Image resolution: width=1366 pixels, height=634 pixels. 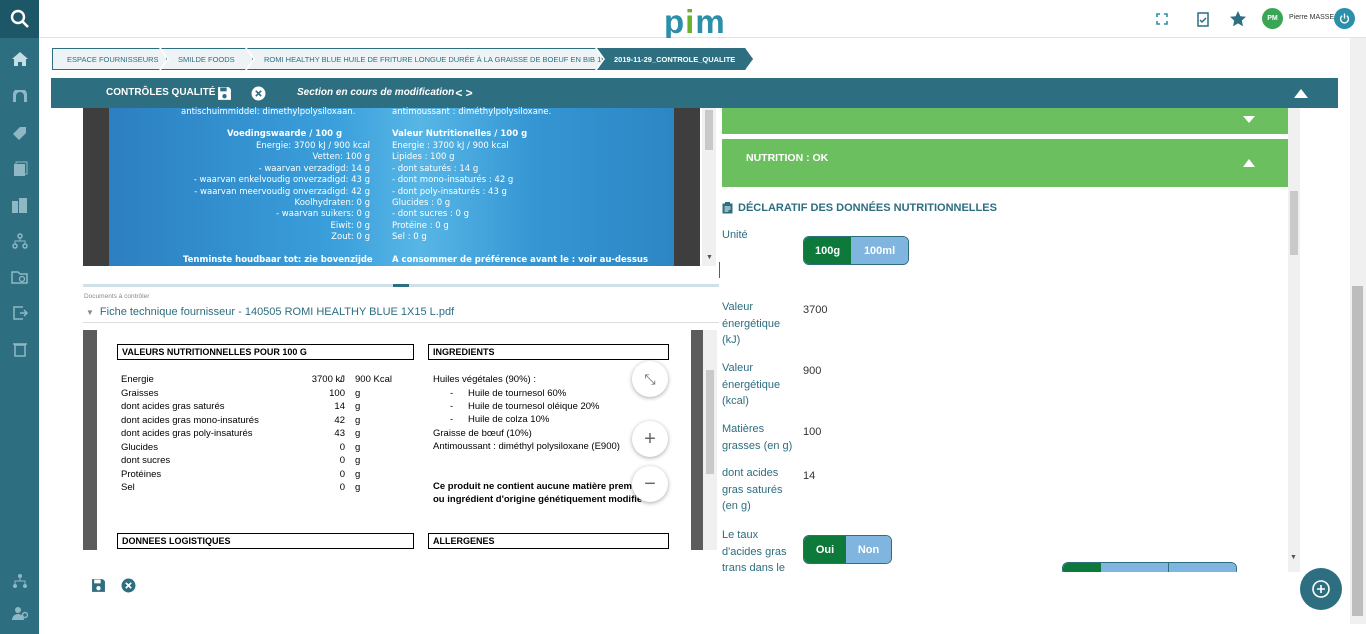 What do you see at coordinates (19, 205) in the screenshot?
I see `buildings-icon` at bounding box center [19, 205].